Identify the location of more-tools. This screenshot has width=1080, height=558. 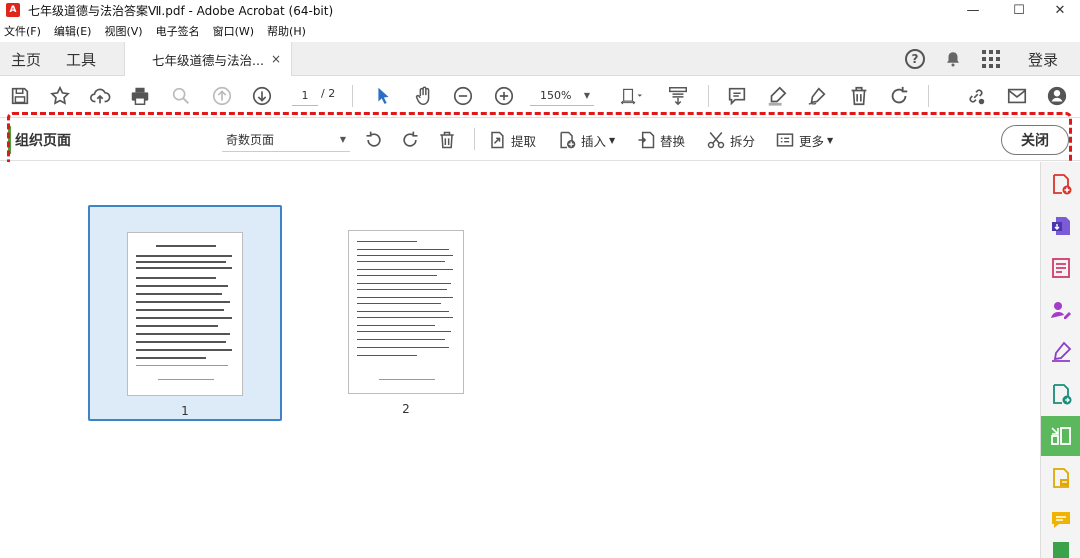
(1060, 550).